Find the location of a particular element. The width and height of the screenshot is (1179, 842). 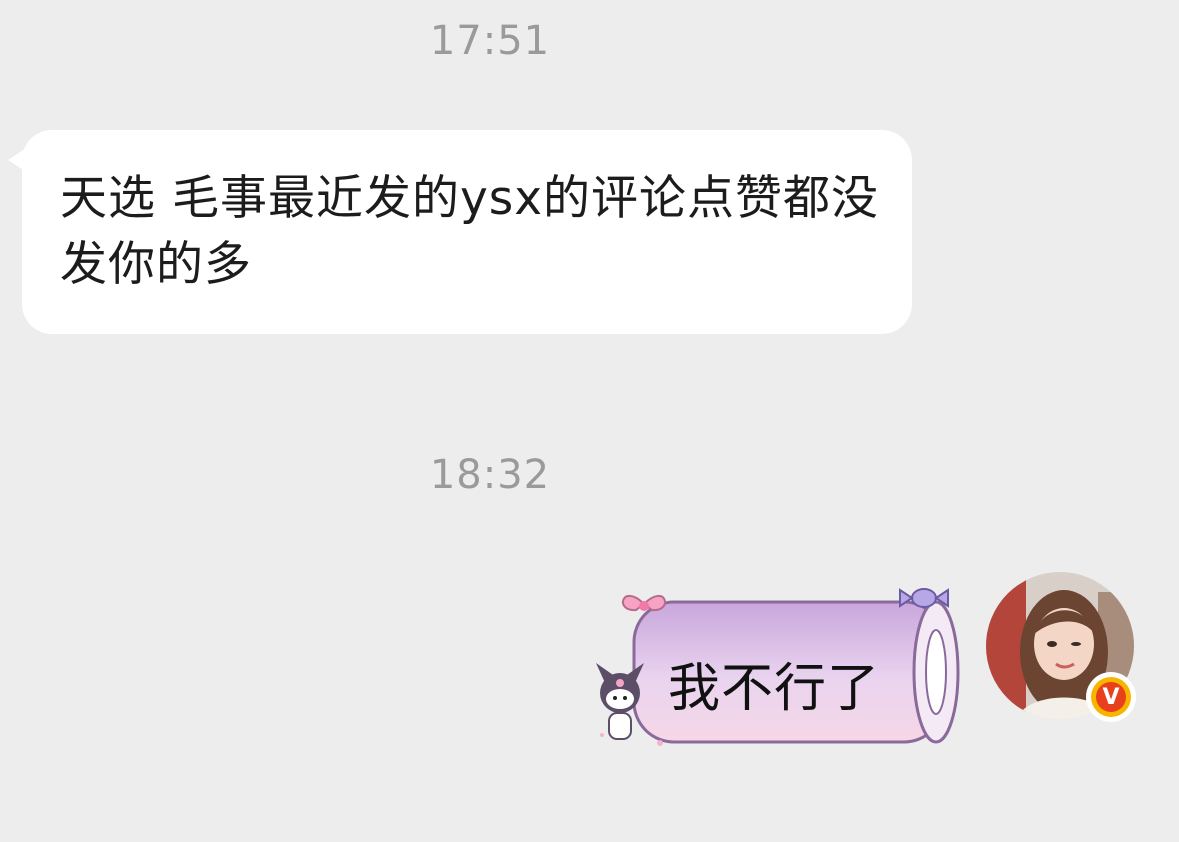

timestamp: 17:51 is located at coordinates (490, 41).